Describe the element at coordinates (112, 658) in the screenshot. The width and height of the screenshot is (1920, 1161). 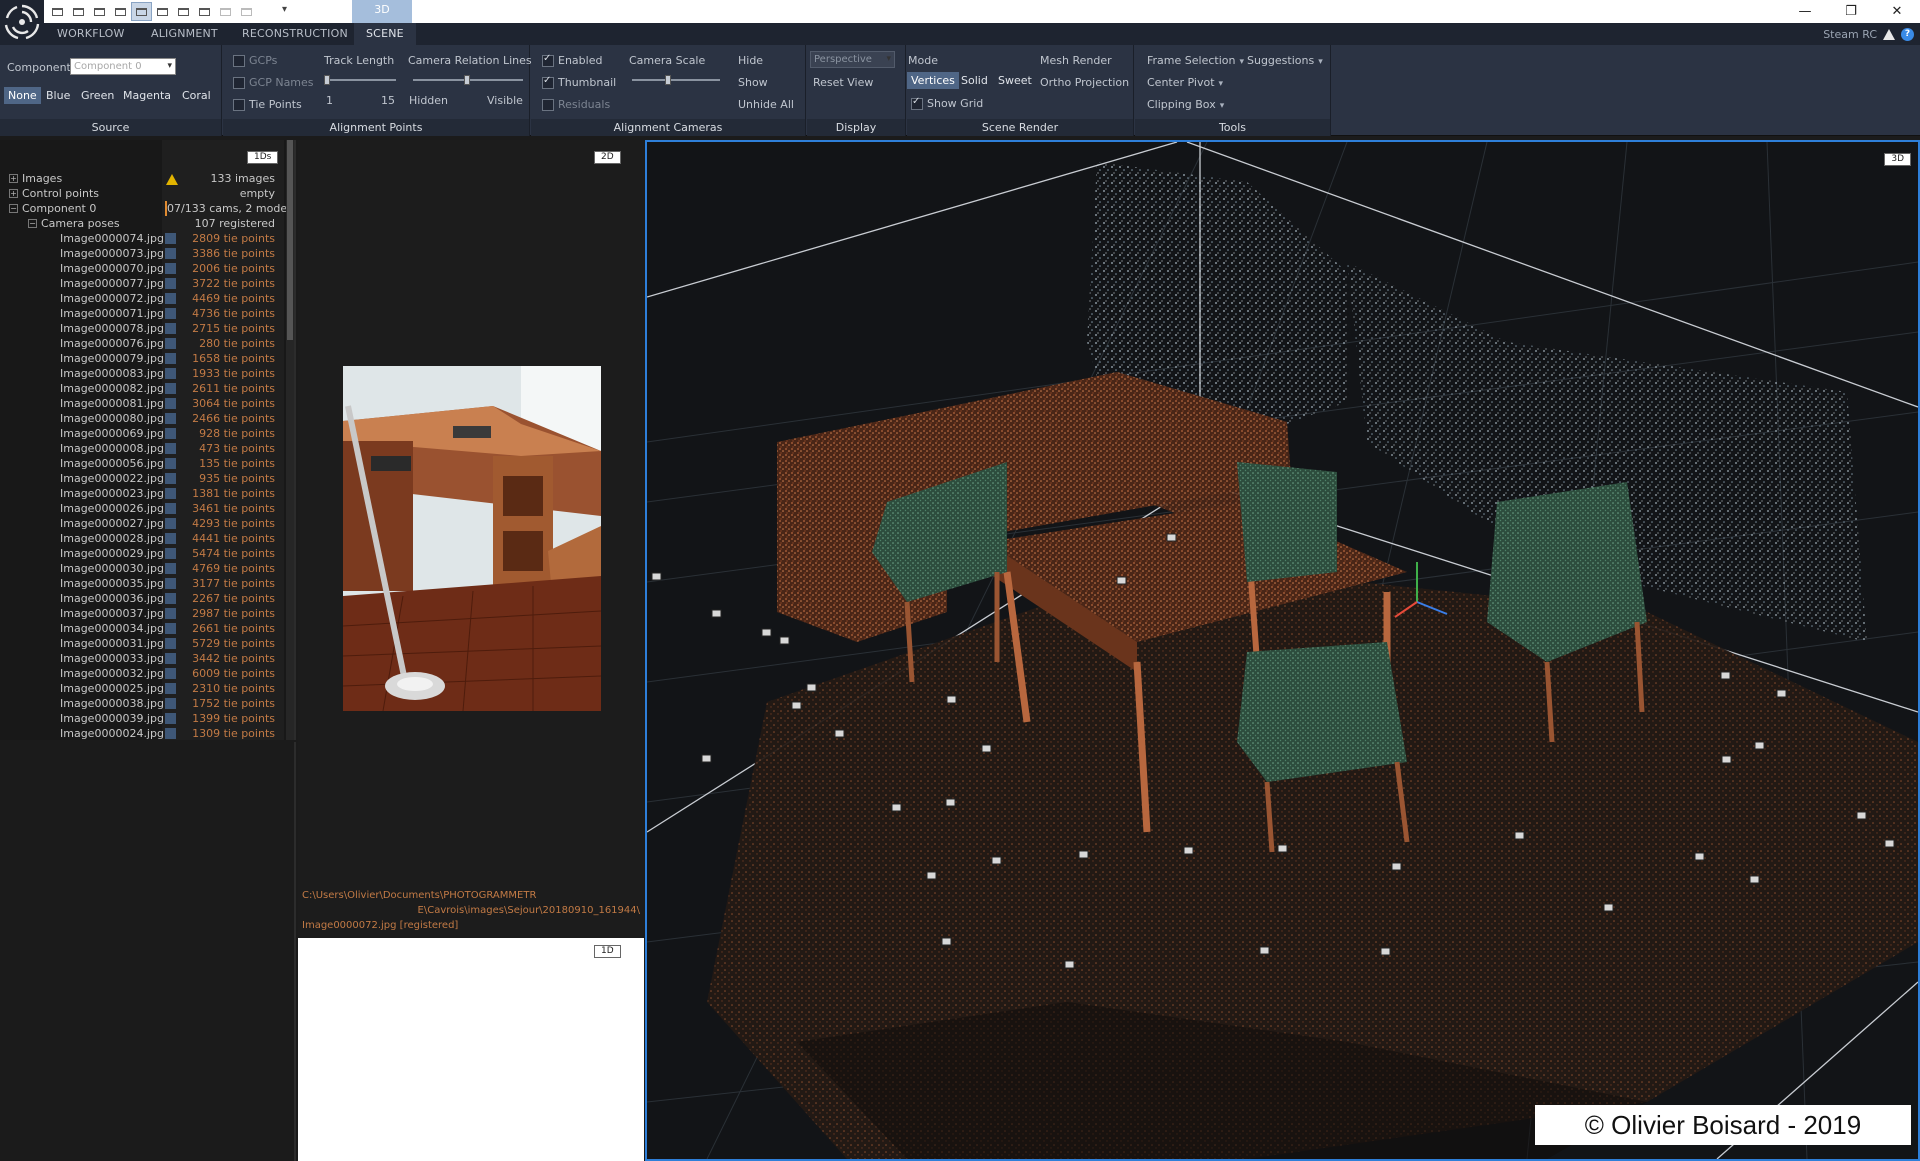
I see `list-item: Image0000033.jpg` at that location.